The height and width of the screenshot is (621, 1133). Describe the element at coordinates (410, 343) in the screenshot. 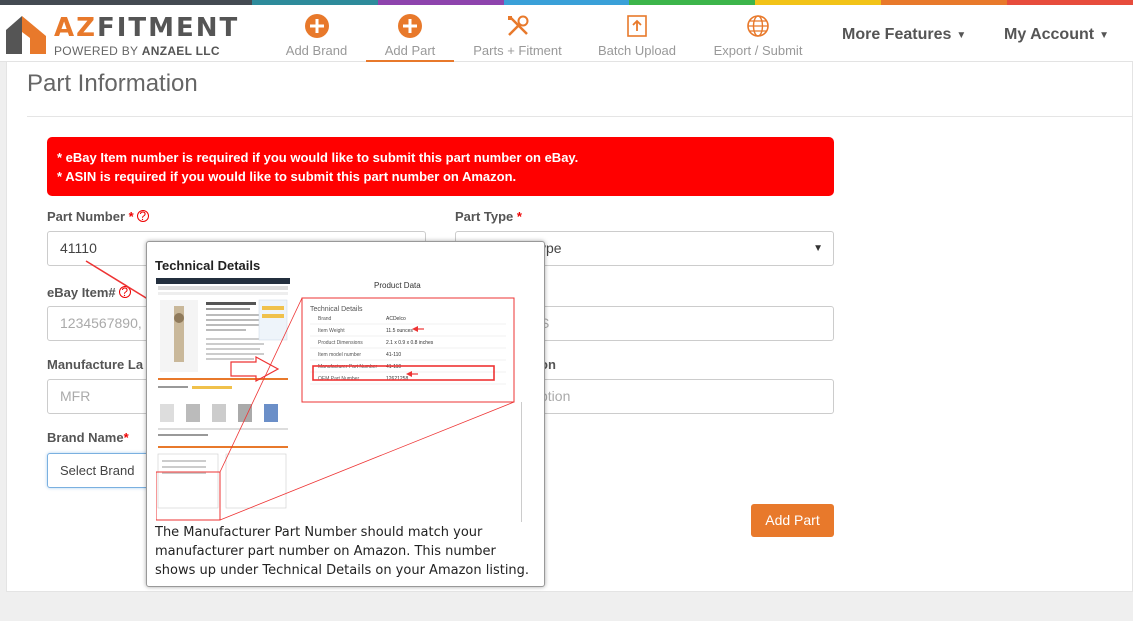

I see `tech-row-value: 2.1 x 0.9 x 0.8 inches` at that location.